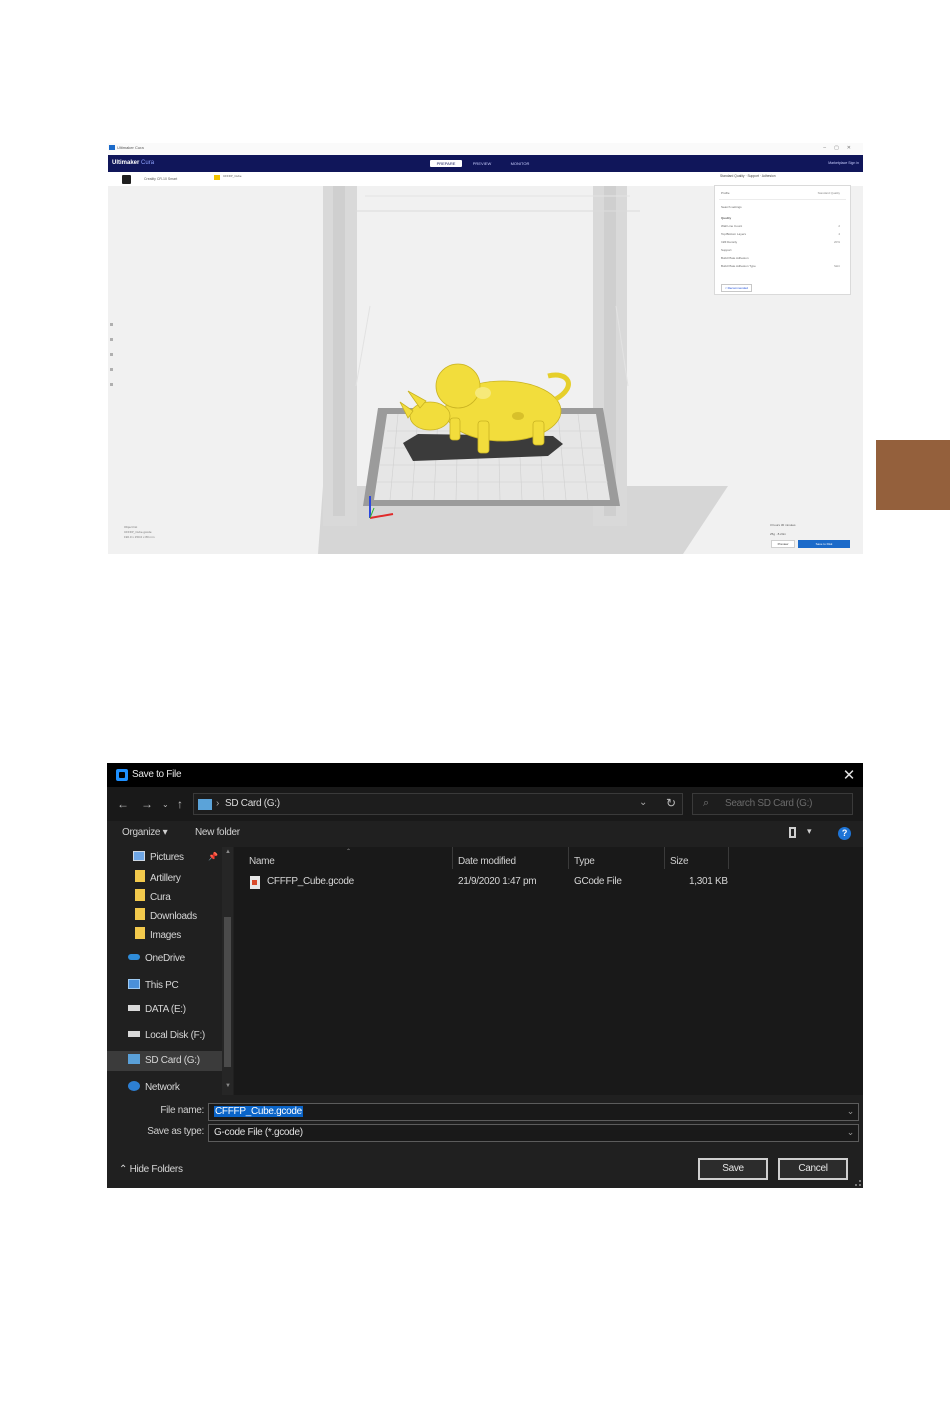 The width and height of the screenshot is (950, 1415). I want to click on sidebar-item-images: Images, so click(158, 934).